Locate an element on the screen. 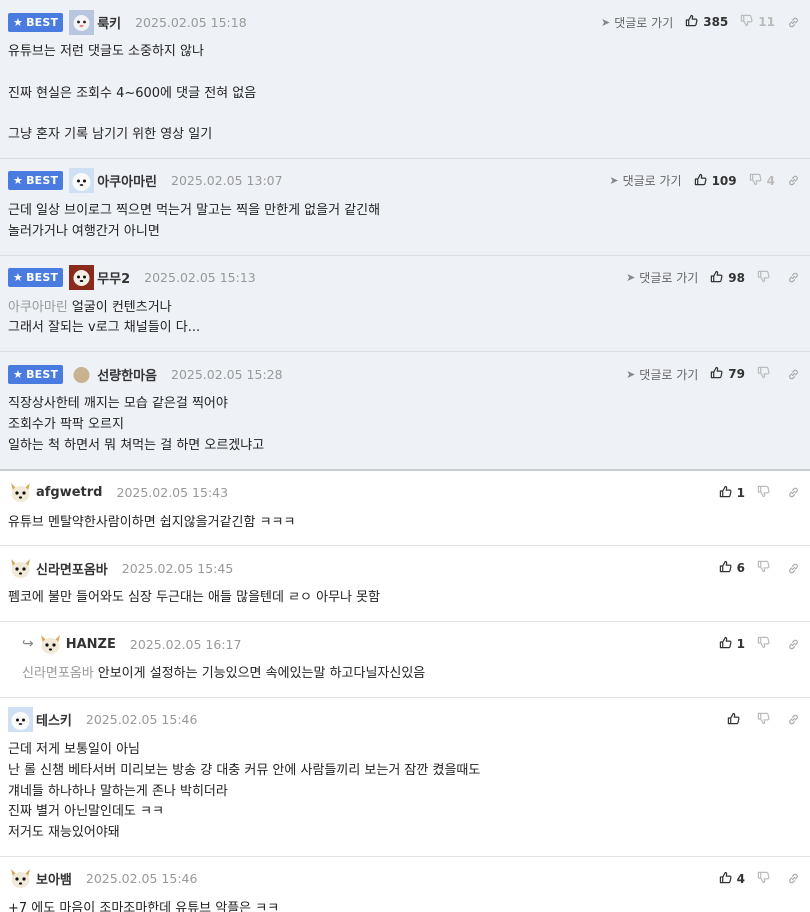  author-name: 보아뱀 is located at coordinates (54, 878).